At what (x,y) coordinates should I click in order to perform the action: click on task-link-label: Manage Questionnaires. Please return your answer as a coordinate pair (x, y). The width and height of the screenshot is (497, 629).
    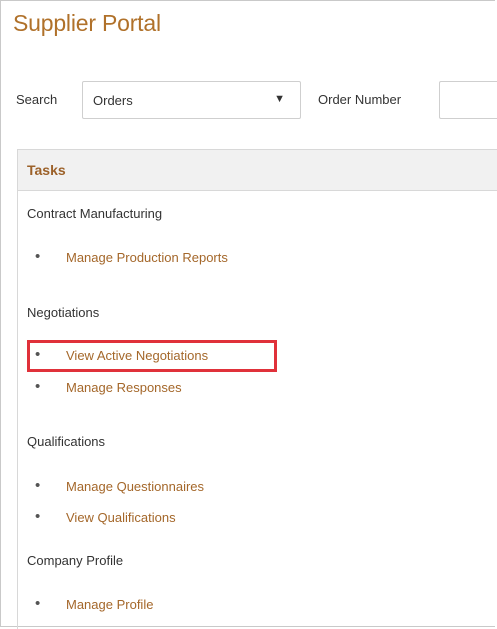
    Looking at the image, I should click on (135, 486).